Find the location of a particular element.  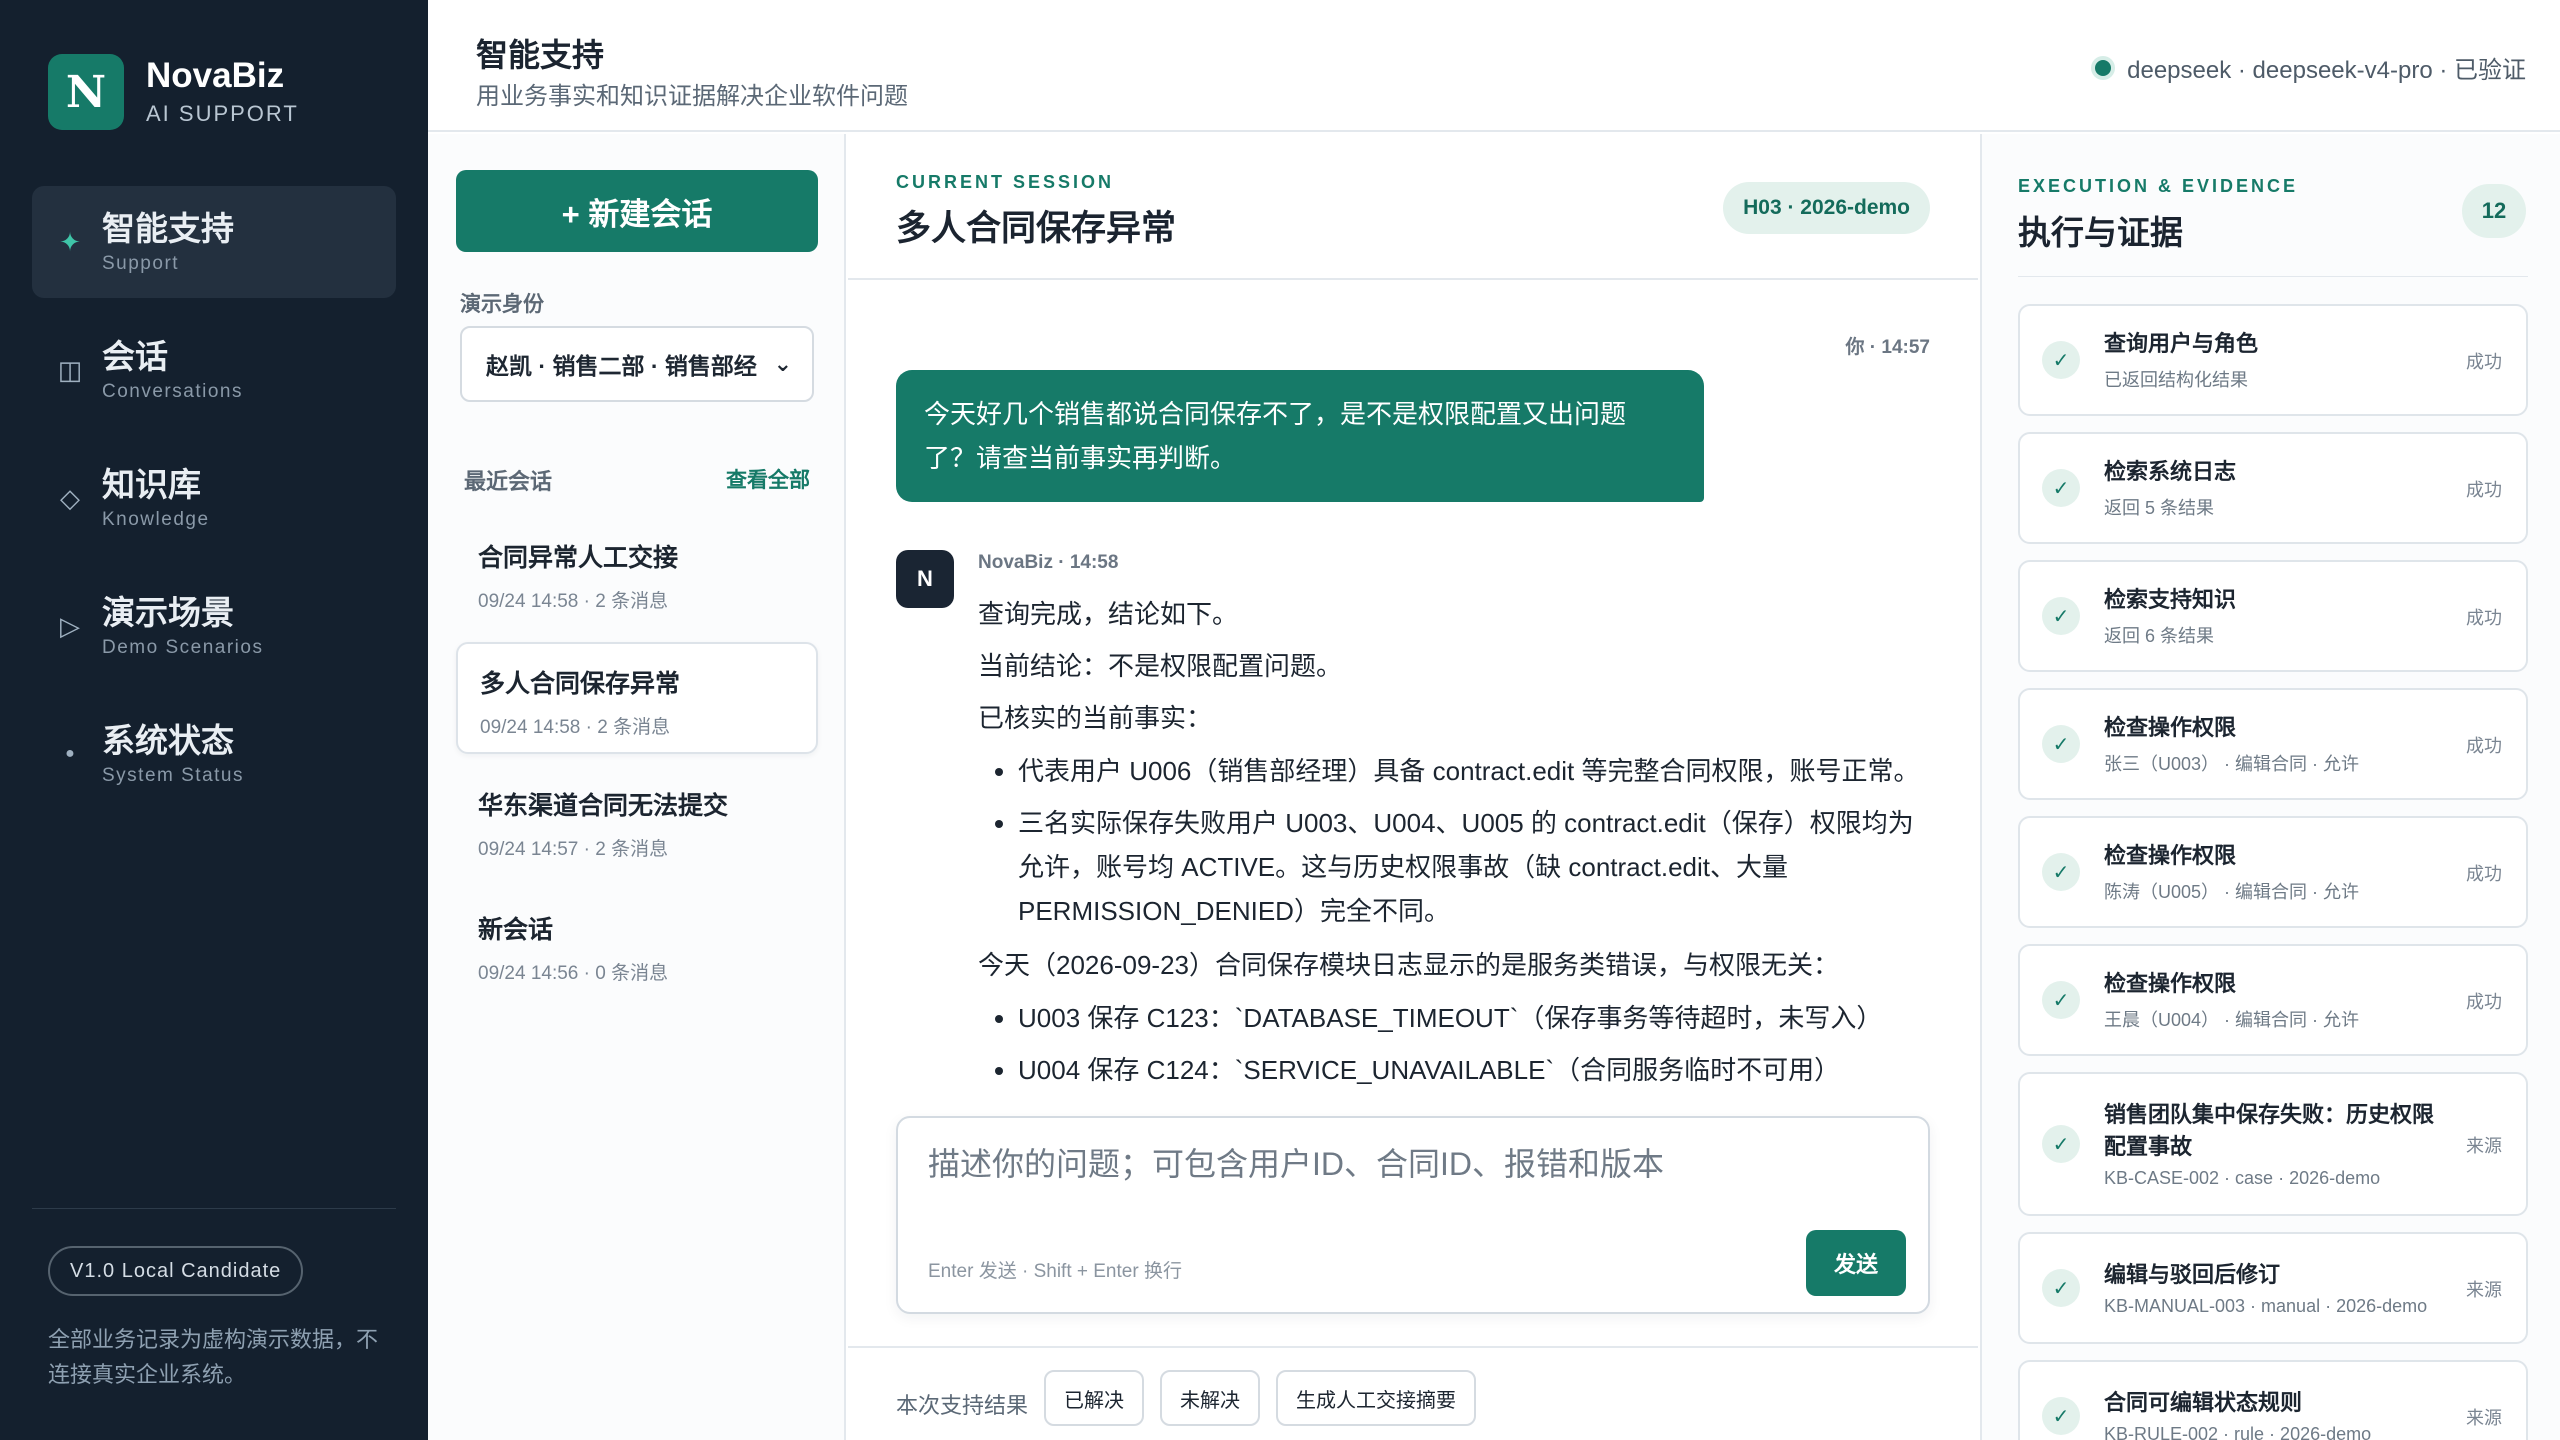

conversation-title: 合同异常人工交接 is located at coordinates (578, 558).